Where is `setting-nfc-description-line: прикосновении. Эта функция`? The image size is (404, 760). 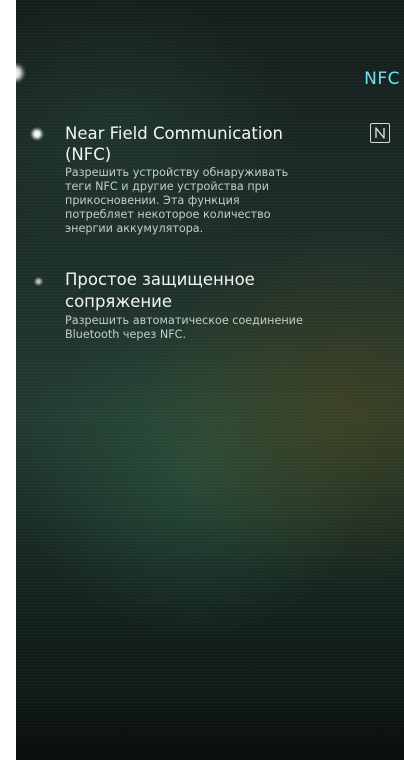
setting-nfc-description-line: прикосновении. Эта функция is located at coordinates (152, 200).